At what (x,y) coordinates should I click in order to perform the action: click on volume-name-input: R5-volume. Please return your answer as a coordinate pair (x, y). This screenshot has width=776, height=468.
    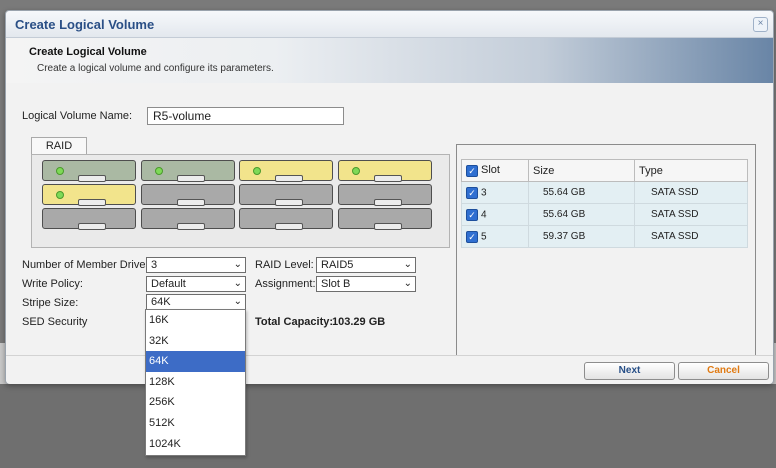
    Looking at the image, I should click on (245, 116).